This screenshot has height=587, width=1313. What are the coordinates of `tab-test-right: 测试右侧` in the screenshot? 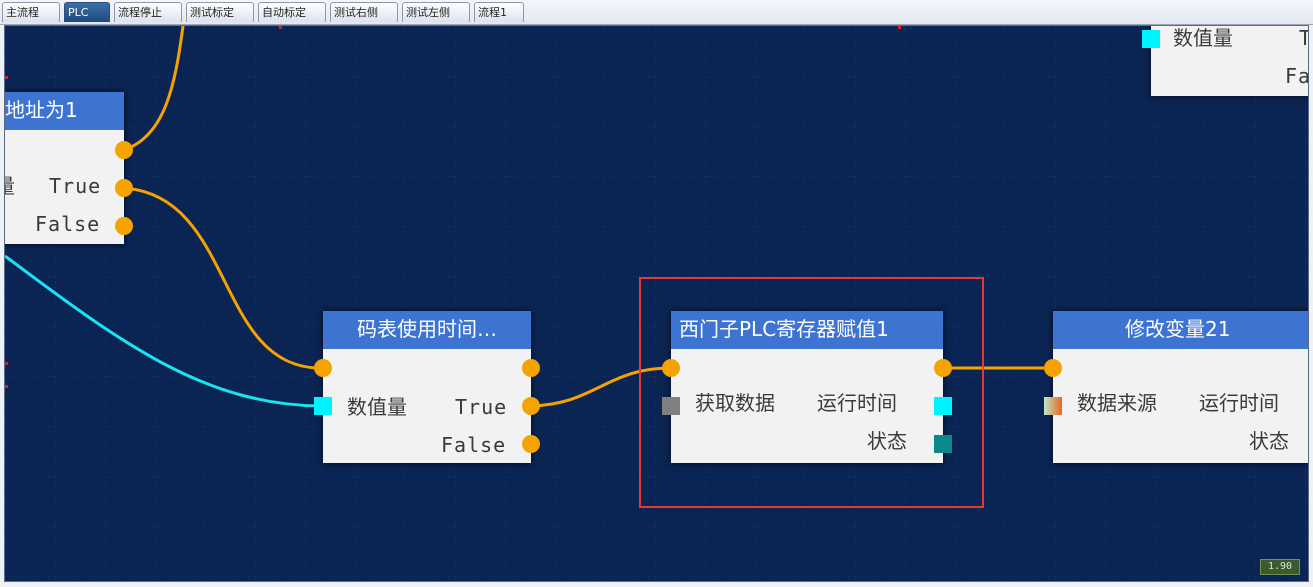 It's located at (364, 12).